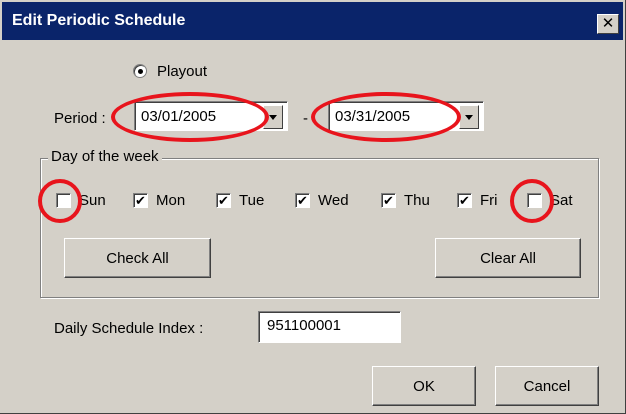 The height and width of the screenshot is (414, 626). Describe the element at coordinates (464, 200) in the screenshot. I see `fri-checkbox: ✔` at that location.